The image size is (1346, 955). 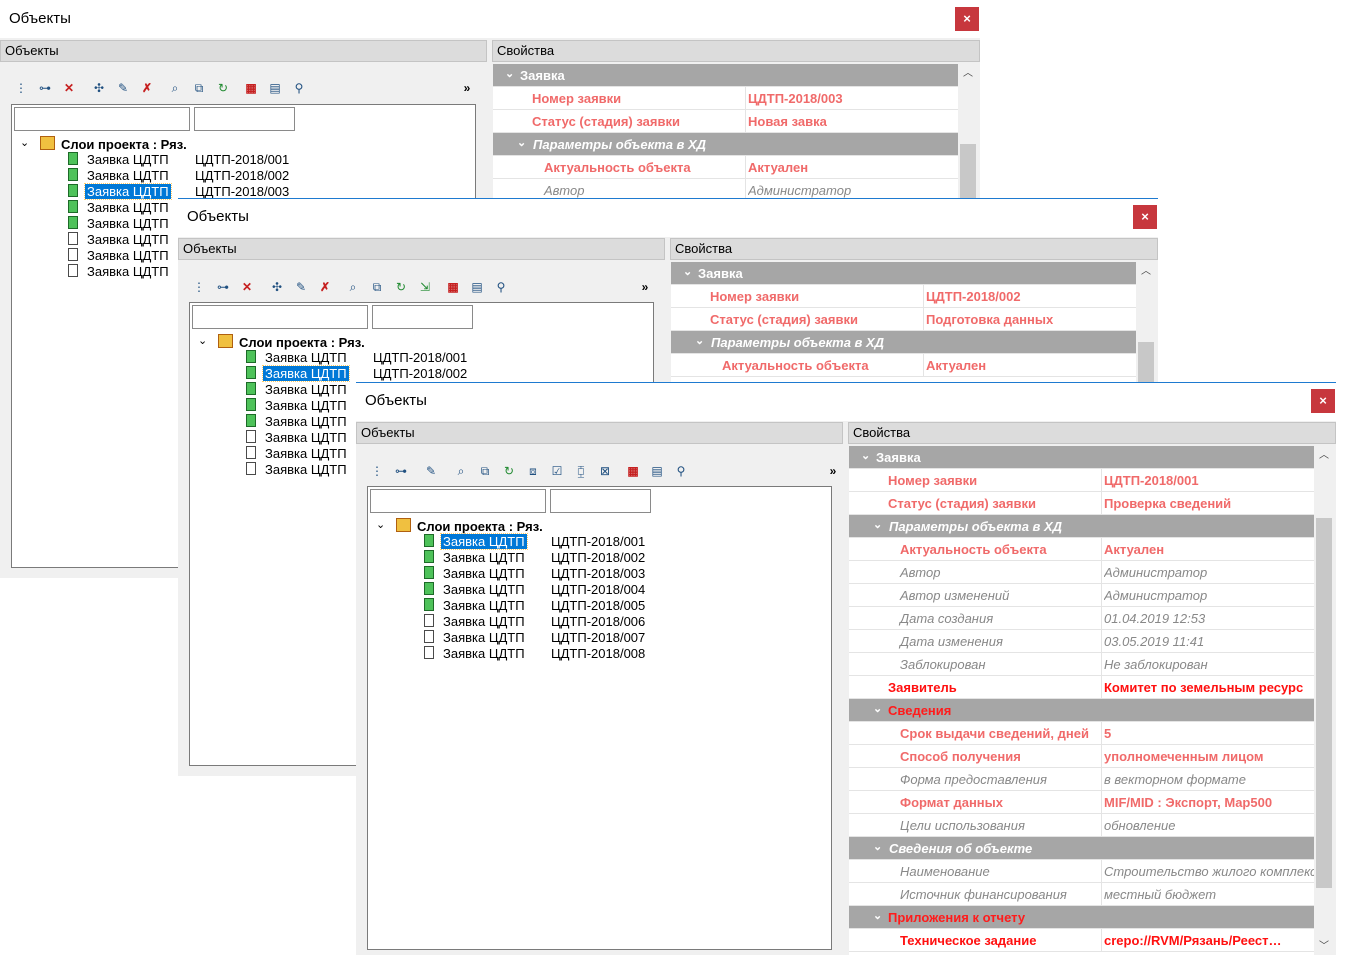 I want to click on property-row: Автор изменений Администратор, so click(x=1081, y=595).